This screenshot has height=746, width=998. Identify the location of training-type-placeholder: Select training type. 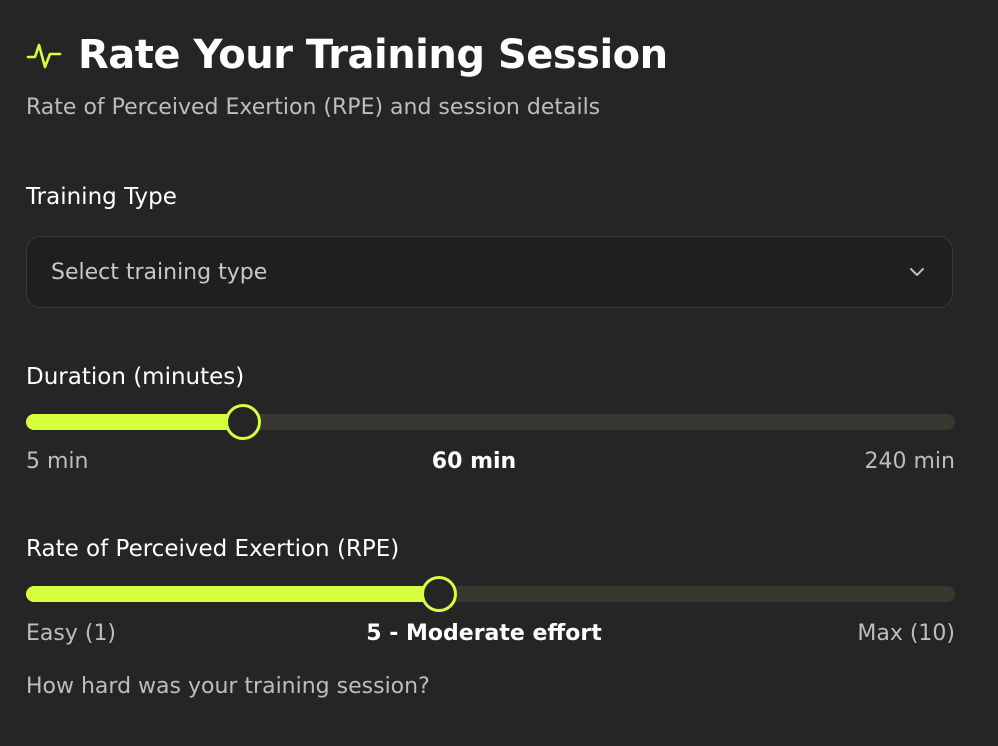
(159, 272).